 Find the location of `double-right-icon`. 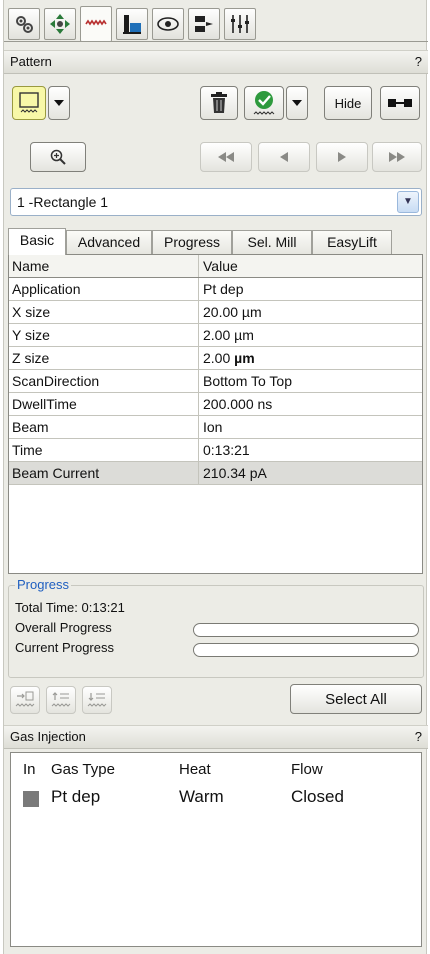

double-right-icon is located at coordinates (397, 157).